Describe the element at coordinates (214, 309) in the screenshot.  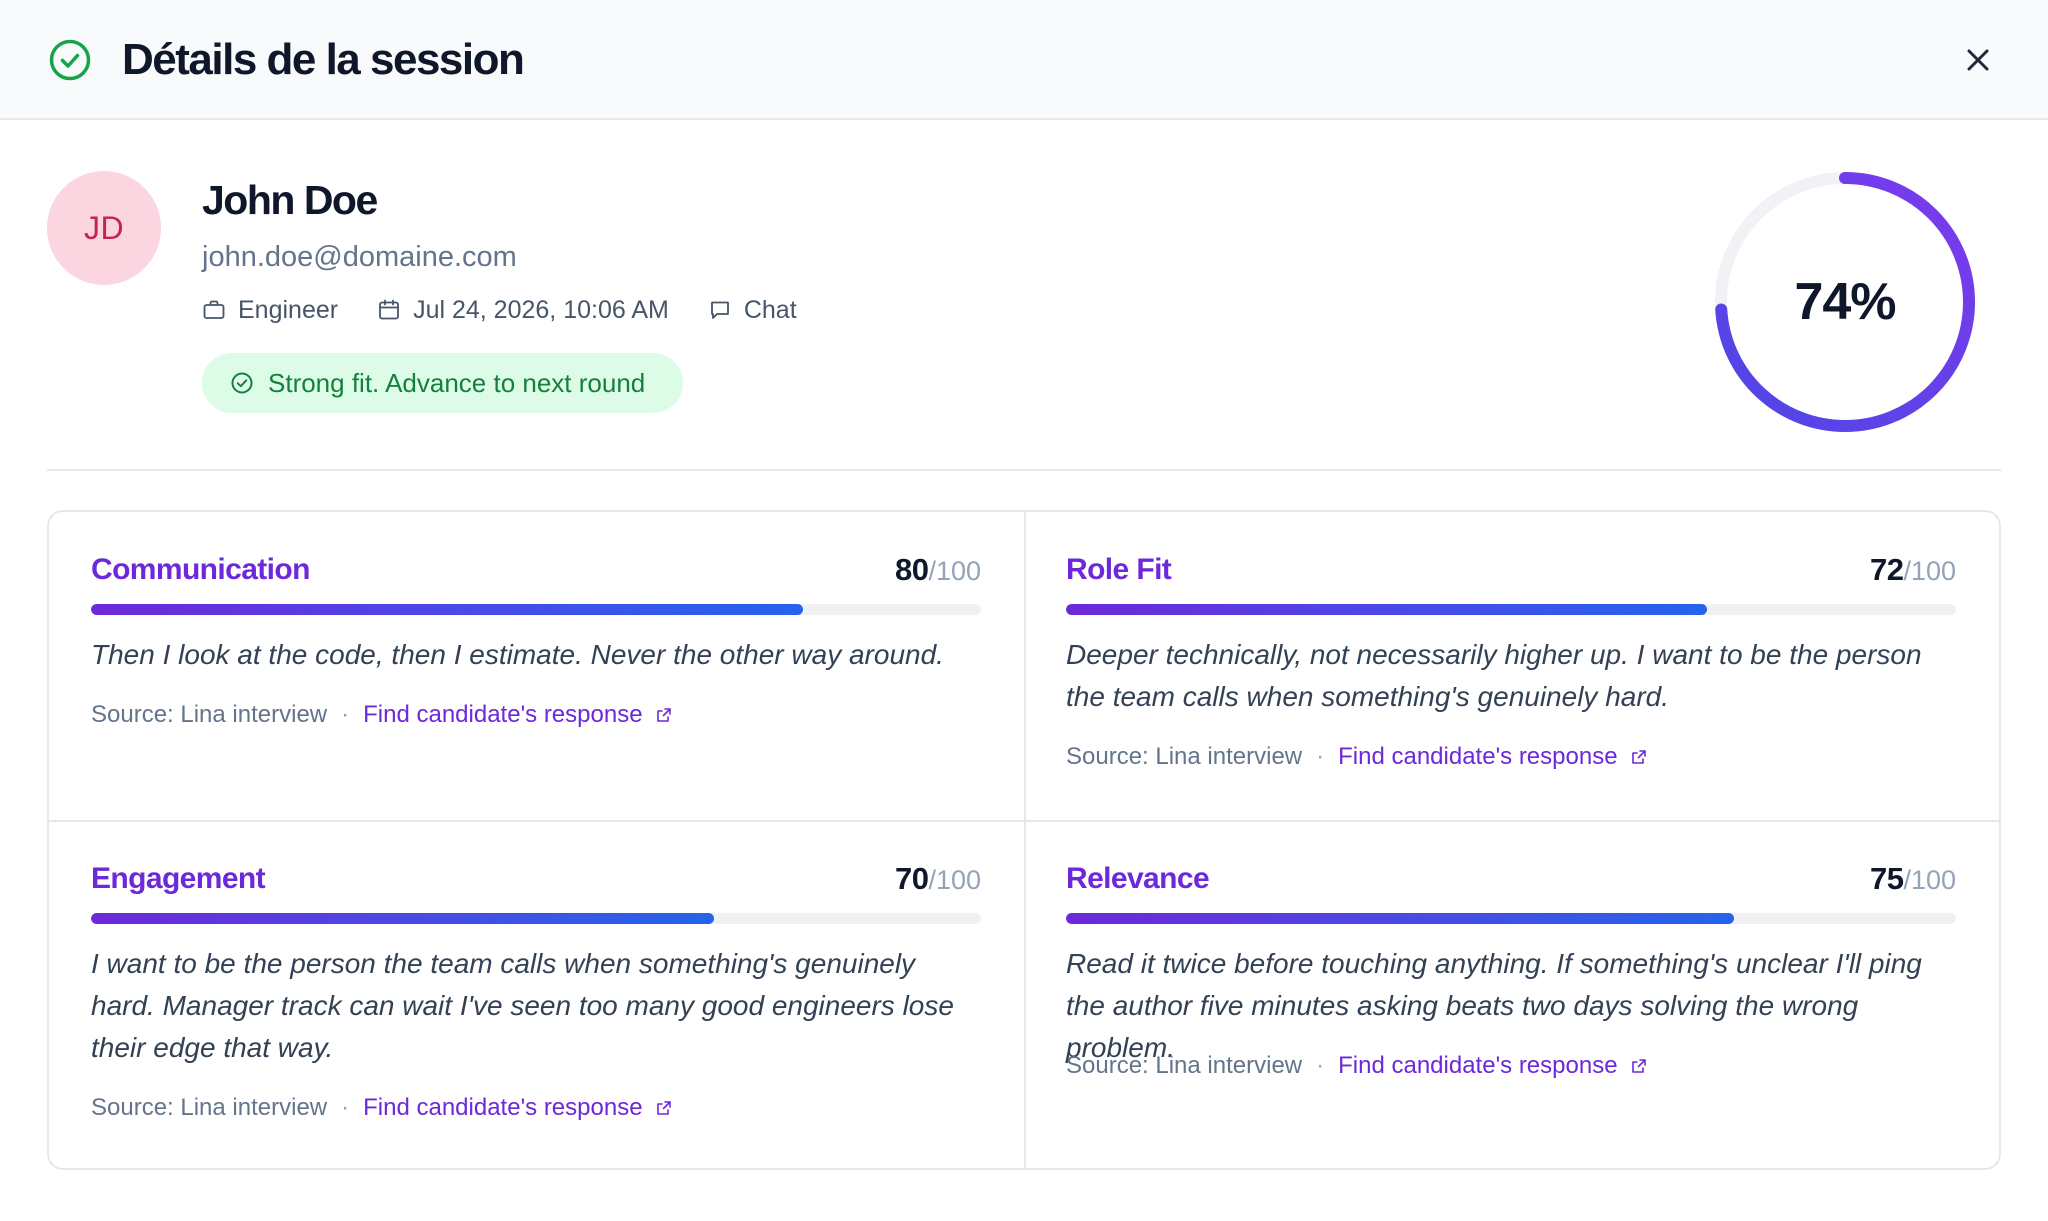
I see `briefcase-icon` at that location.